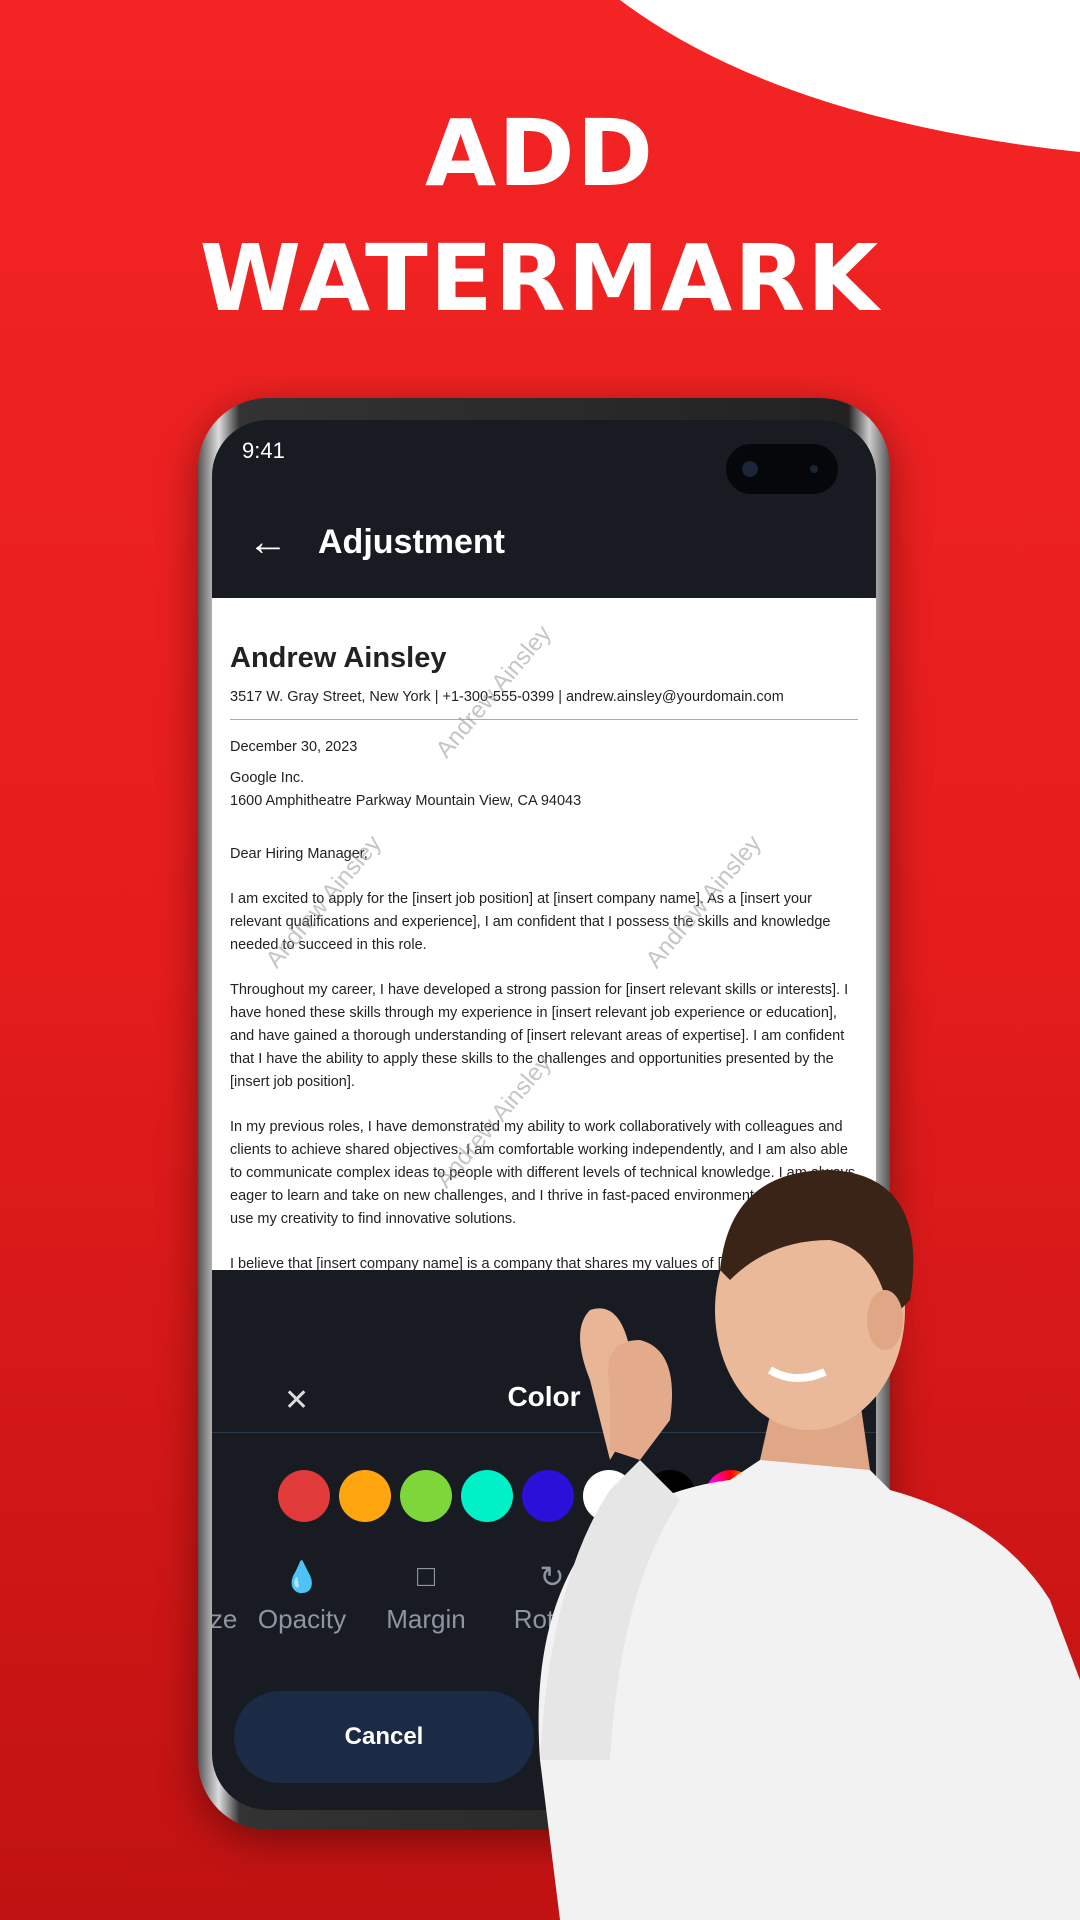 The width and height of the screenshot is (1080, 1920). I want to click on cancel-button: Cancel, so click(384, 1737).